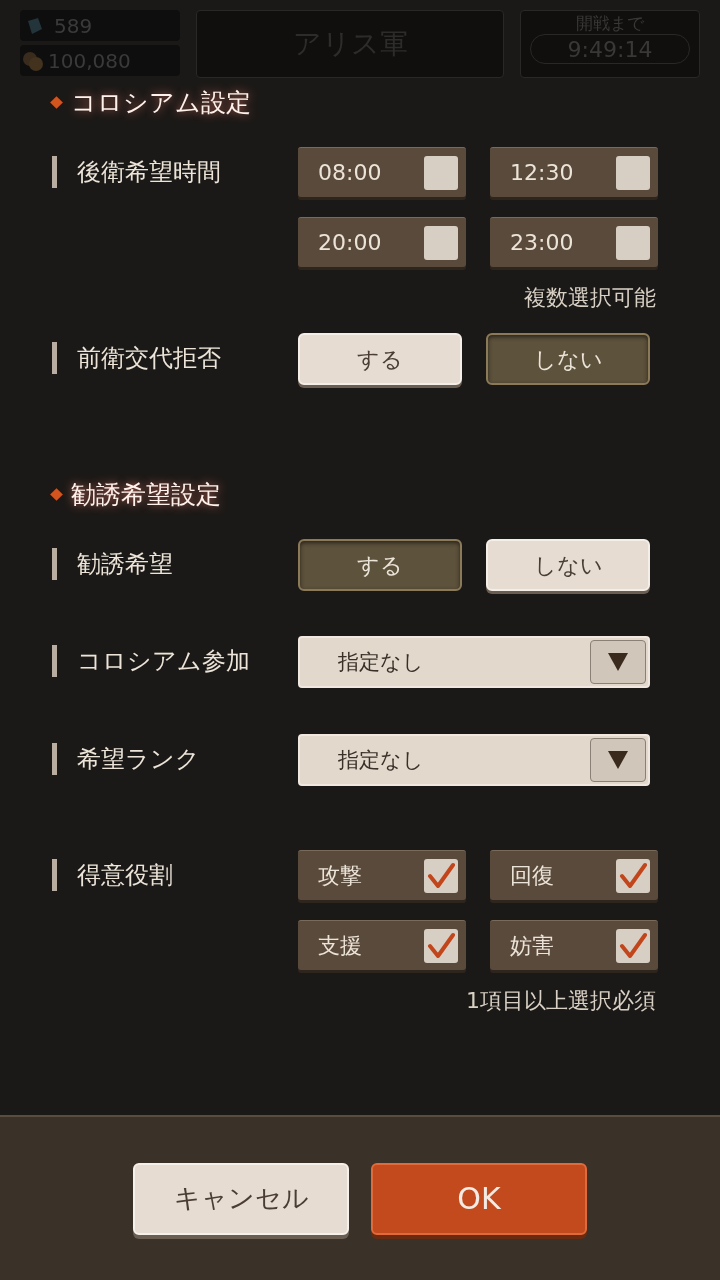 The image size is (720, 1280). Describe the element at coordinates (382, 875) in the screenshot. I see `checkbox-option: 攻撃` at that location.